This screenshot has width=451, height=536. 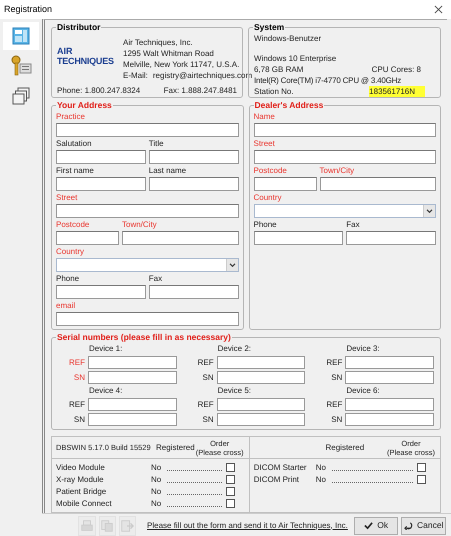 What do you see at coordinates (84, 105) in the screenshot?
I see `group-title: Your Address` at bounding box center [84, 105].